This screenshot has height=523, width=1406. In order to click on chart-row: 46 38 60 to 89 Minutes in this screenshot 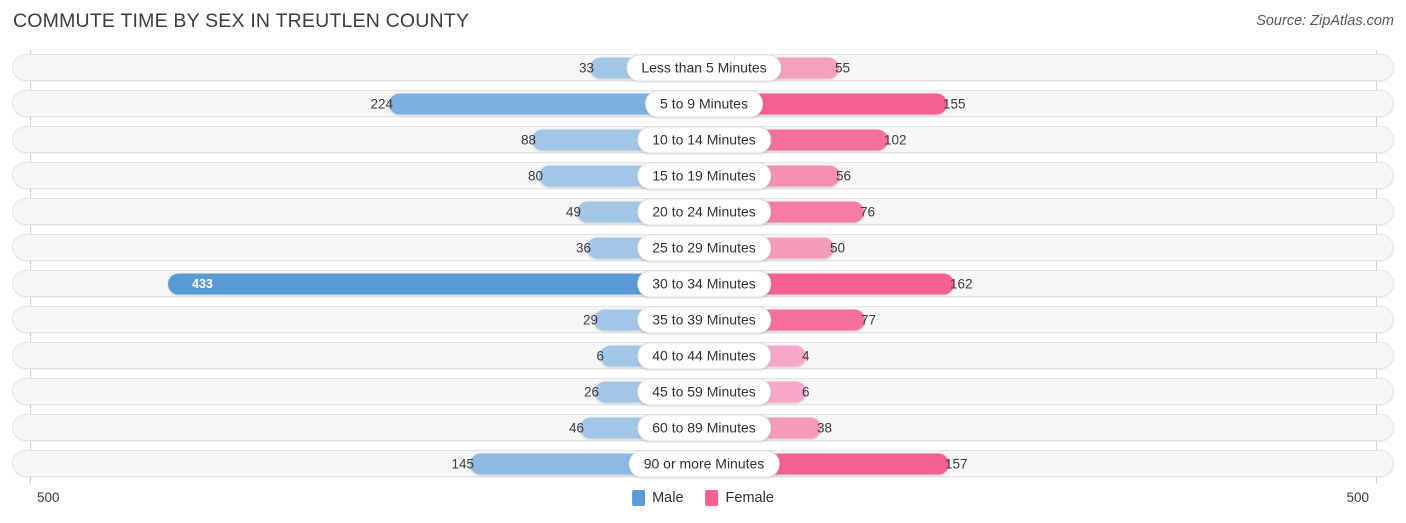, I will do `click(703, 427)`.